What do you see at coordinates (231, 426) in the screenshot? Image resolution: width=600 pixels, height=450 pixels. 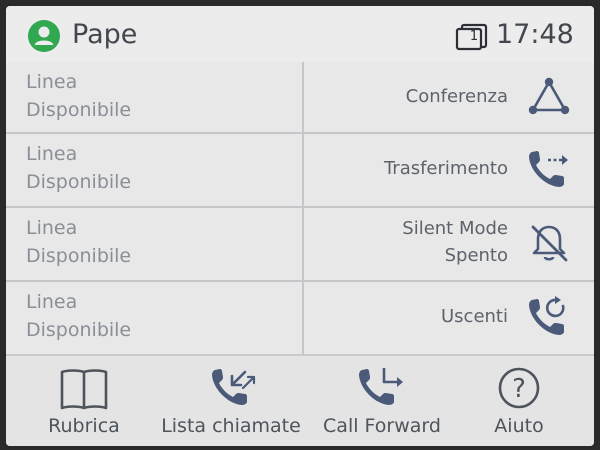 I see `call-list-label: Lista chiamate` at bounding box center [231, 426].